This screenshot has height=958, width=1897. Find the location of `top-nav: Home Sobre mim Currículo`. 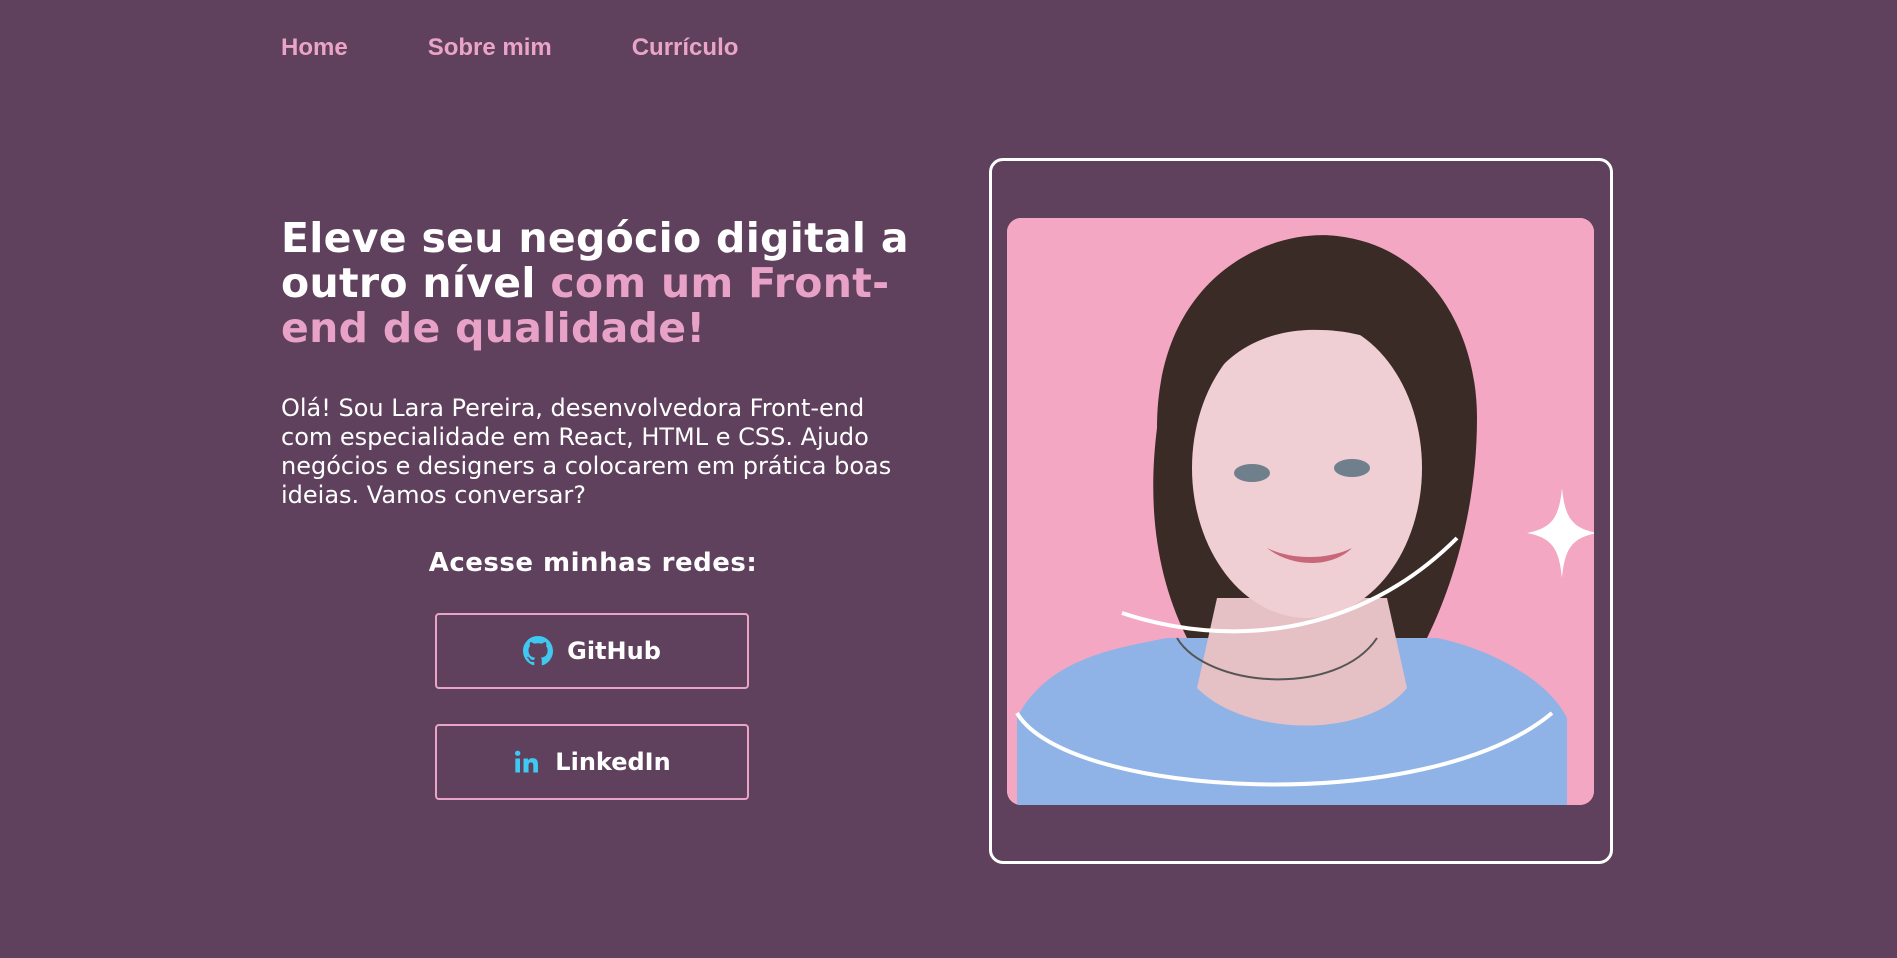

top-nav: Home Sobre mim Currículo is located at coordinates (509, 48).